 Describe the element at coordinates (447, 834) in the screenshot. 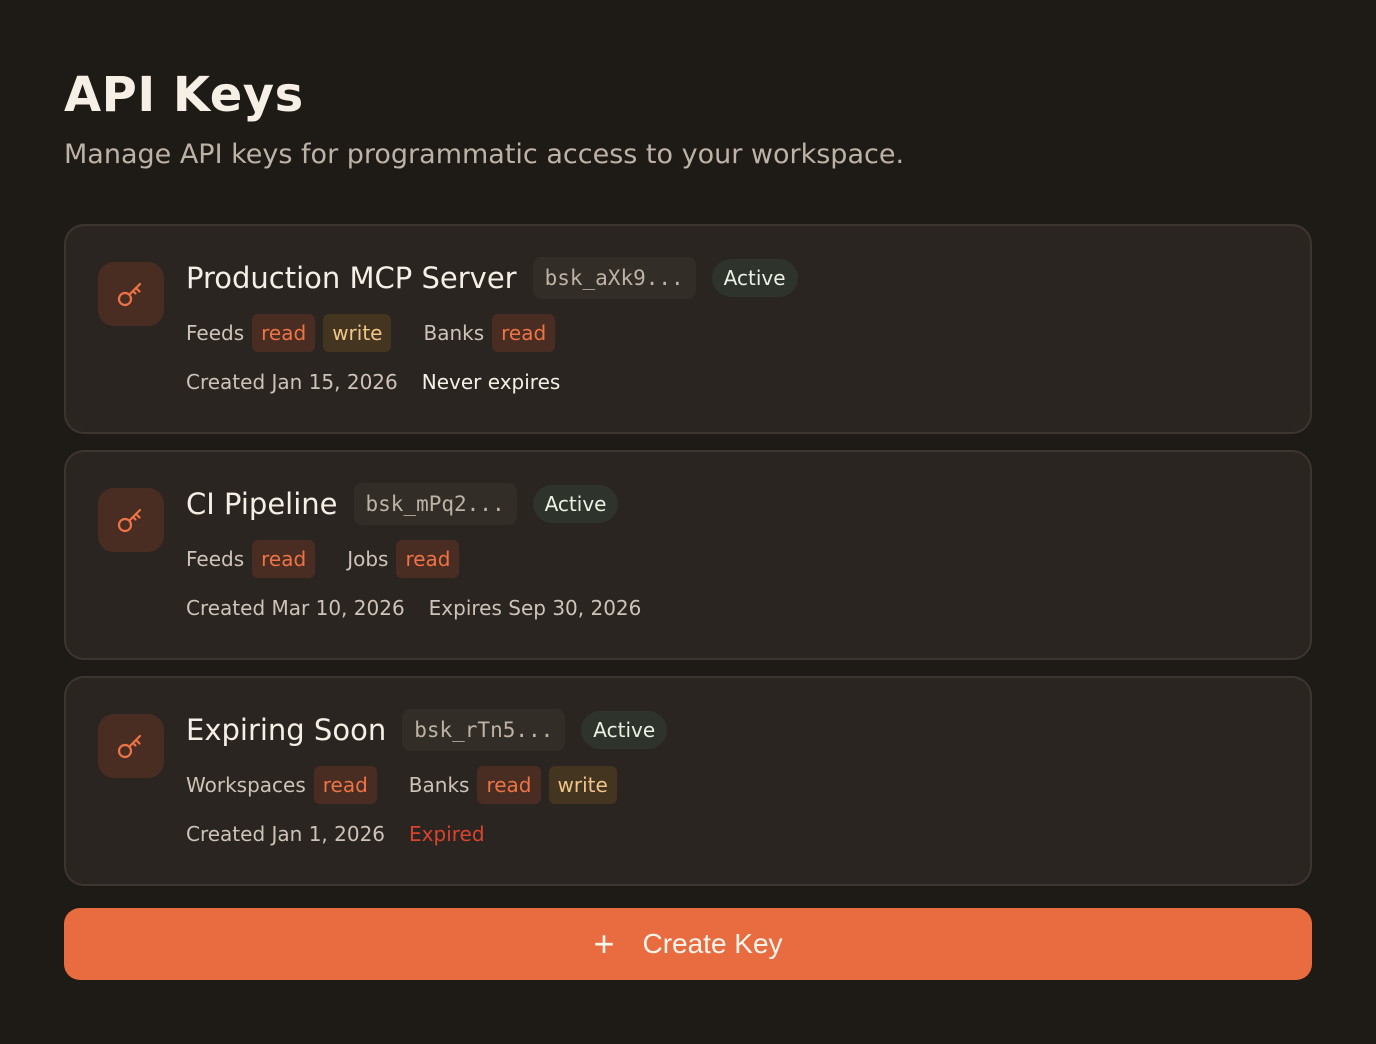

I see `expiry-status: Expired` at that location.